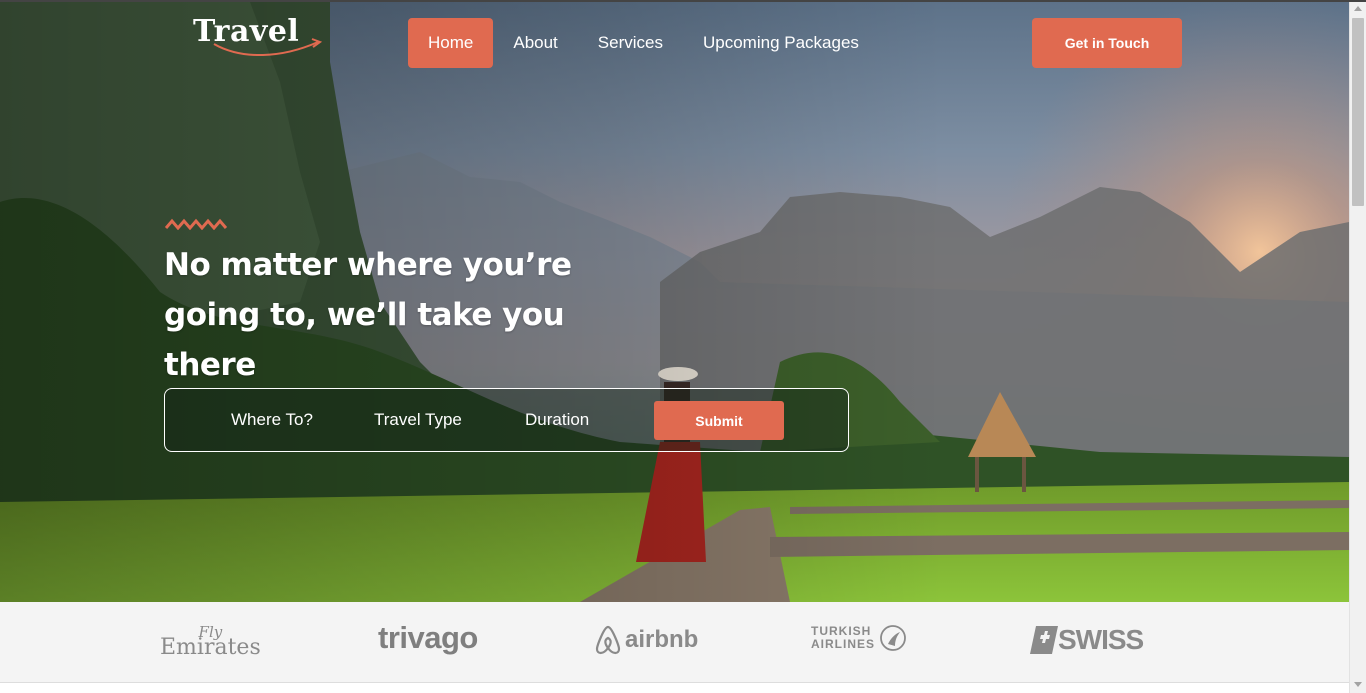 This screenshot has height=693, width=1366. What do you see at coordinates (535, 43) in the screenshot?
I see `nav-about: About` at bounding box center [535, 43].